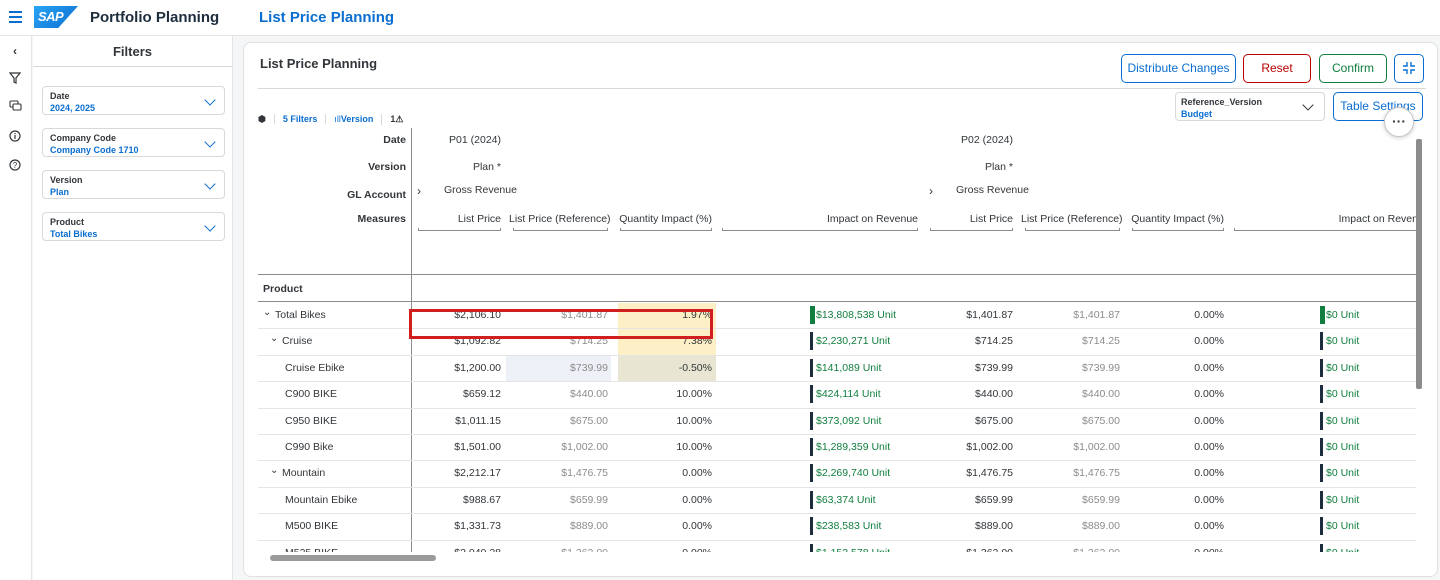 The height and width of the screenshot is (580, 1440). What do you see at coordinates (60, 96) in the screenshot?
I see `filter-label: Date` at bounding box center [60, 96].